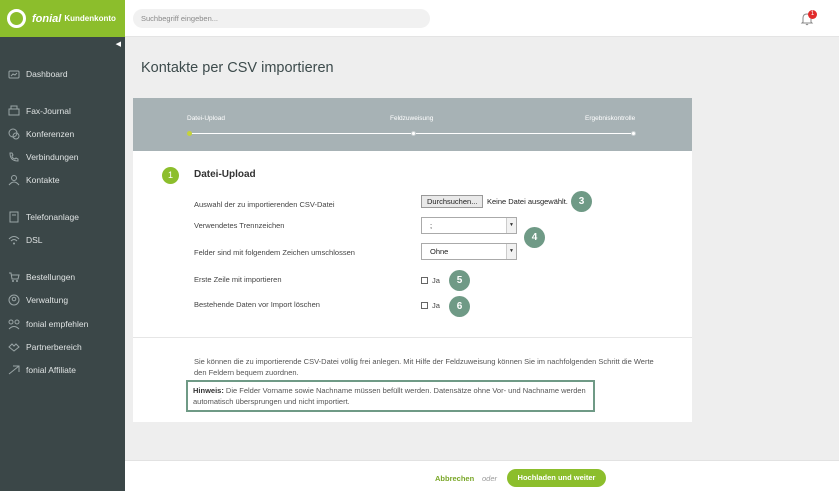  Describe the element at coordinates (57, 324) in the screenshot. I see `sidebar-item-label: fonial empfehlen` at that location.